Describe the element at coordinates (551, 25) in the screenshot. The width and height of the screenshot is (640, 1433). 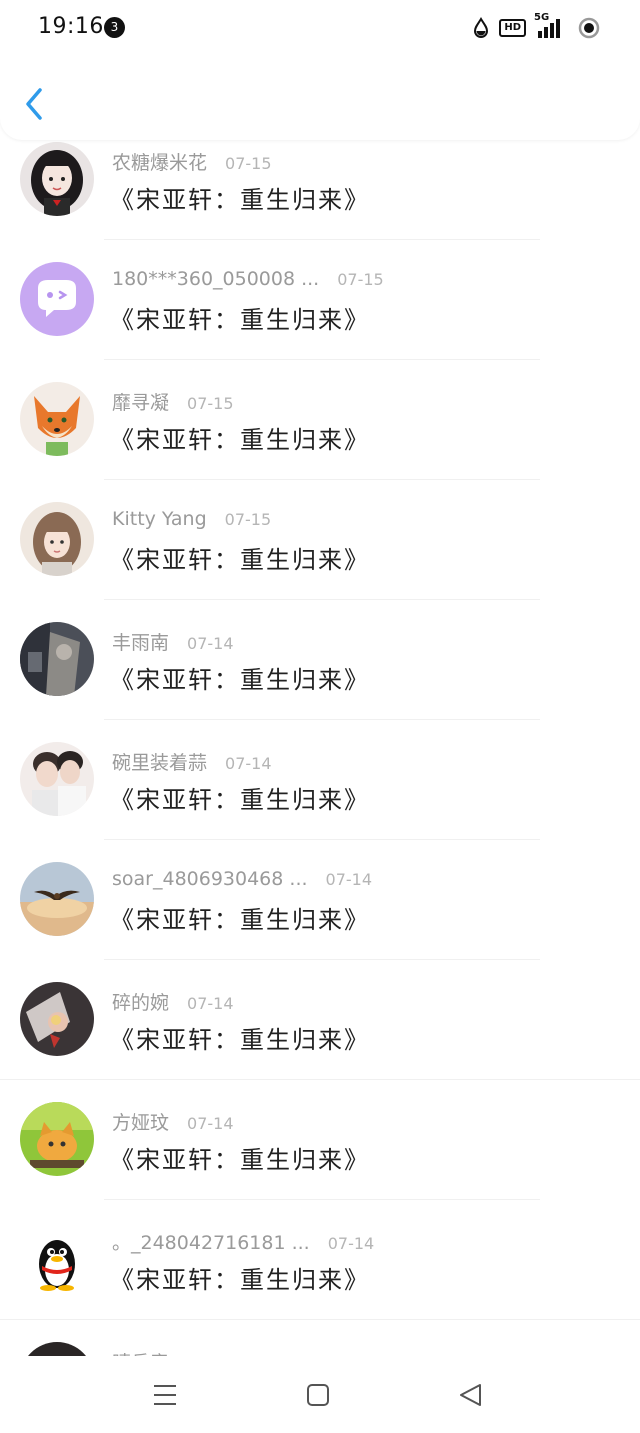
I see `signal-icon: 5G` at that location.